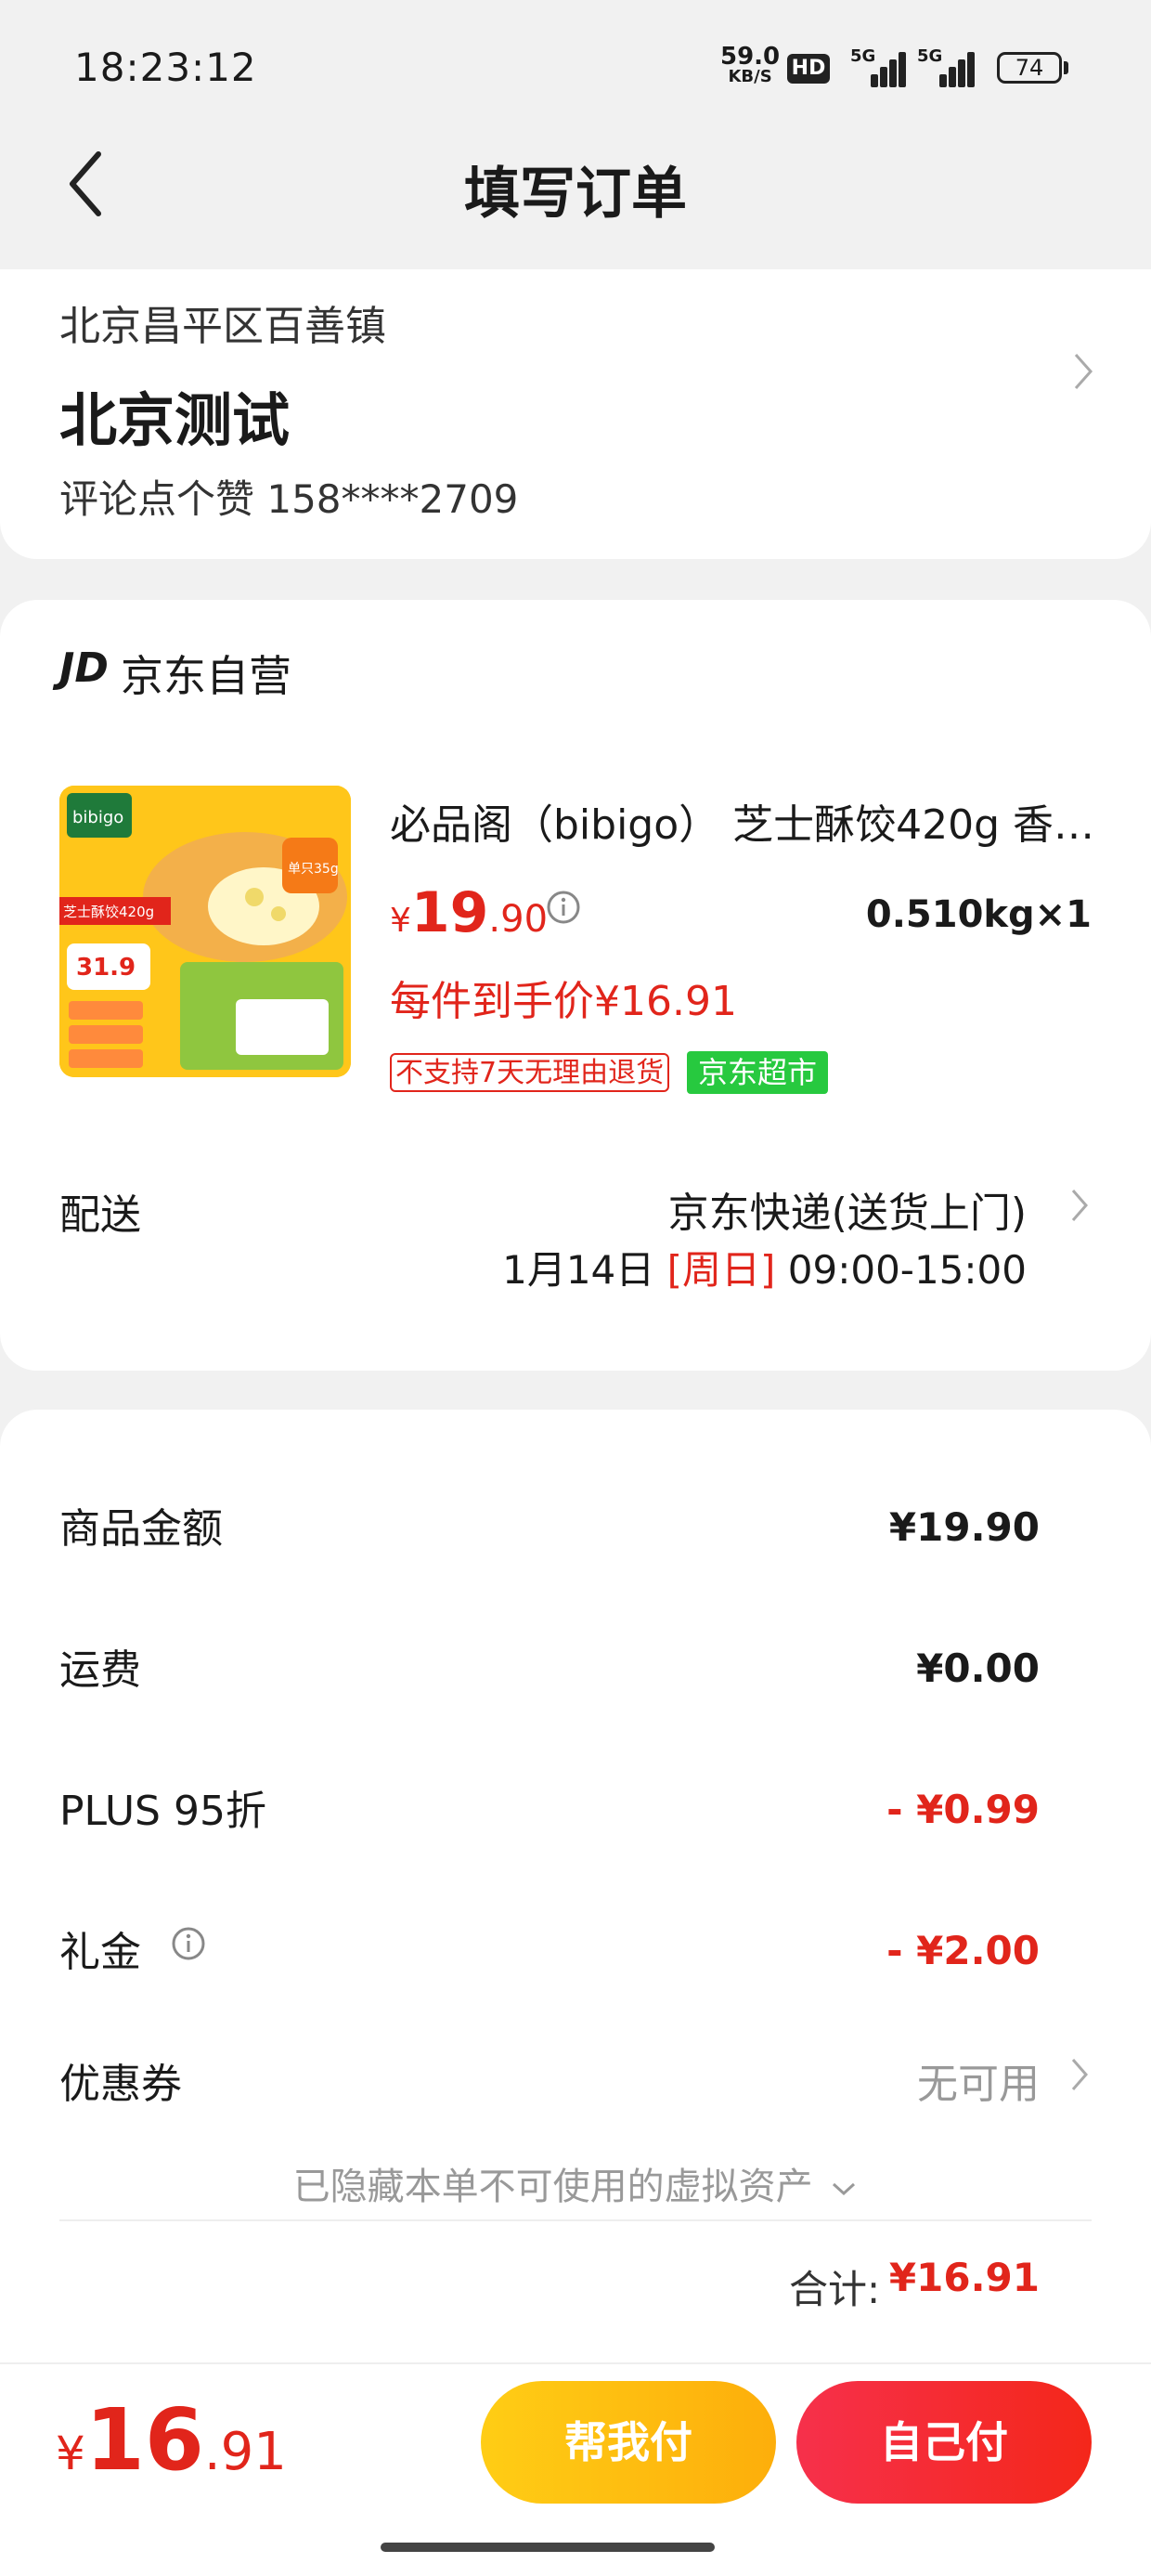 Image resolution: width=1151 pixels, height=2576 pixels. Describe the element at coordinates (628, 2443) in the screenshot. I see `help-pay-button: 帮我付` at that location.